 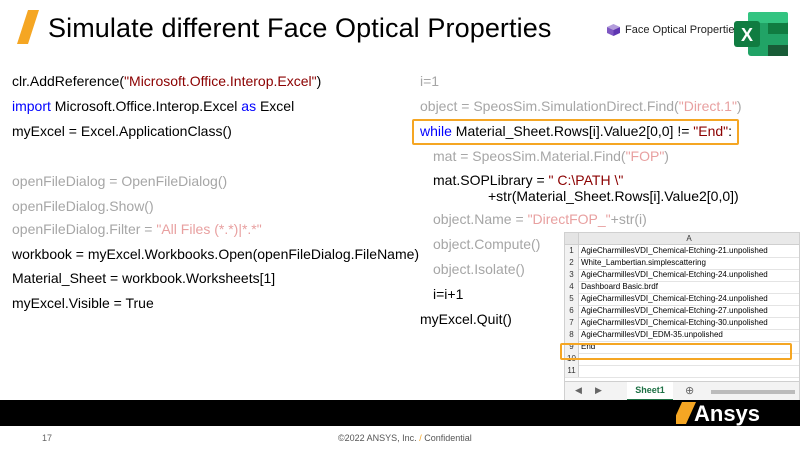 What do you see at coordinates (727, 413) in the screenshot?
I see `ansys-logo-text: Ansys` at bounding box center [727, 413].